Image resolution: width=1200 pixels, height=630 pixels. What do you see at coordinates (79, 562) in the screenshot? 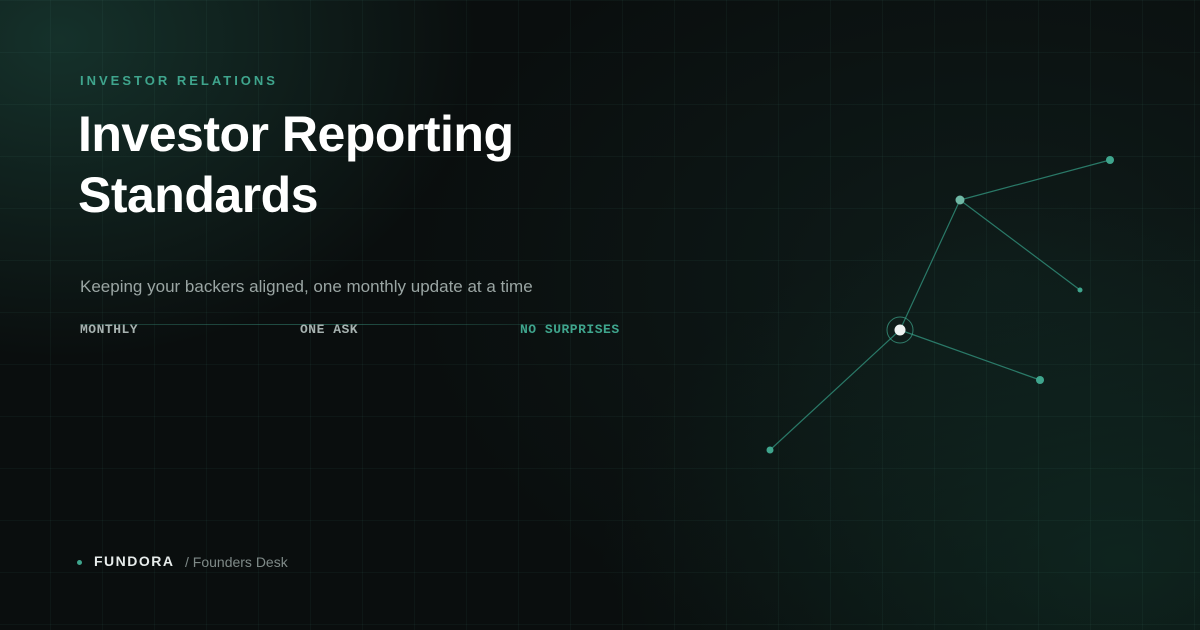
I see `brand-dot-icon` at bounding box center [79, 562].